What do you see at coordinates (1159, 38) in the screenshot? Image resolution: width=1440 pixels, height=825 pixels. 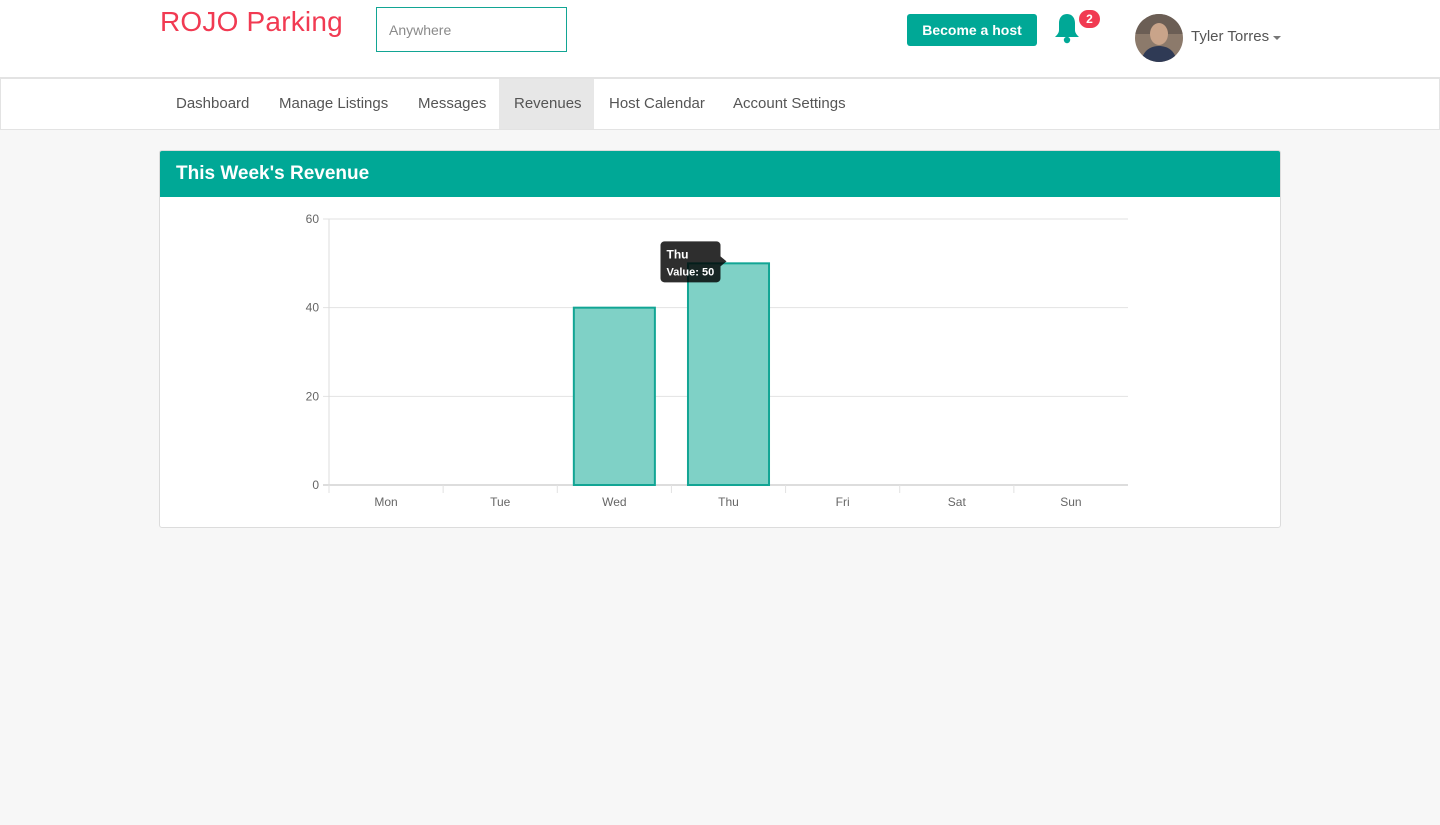 I see `avatar` at bounding box center [1159, 38].